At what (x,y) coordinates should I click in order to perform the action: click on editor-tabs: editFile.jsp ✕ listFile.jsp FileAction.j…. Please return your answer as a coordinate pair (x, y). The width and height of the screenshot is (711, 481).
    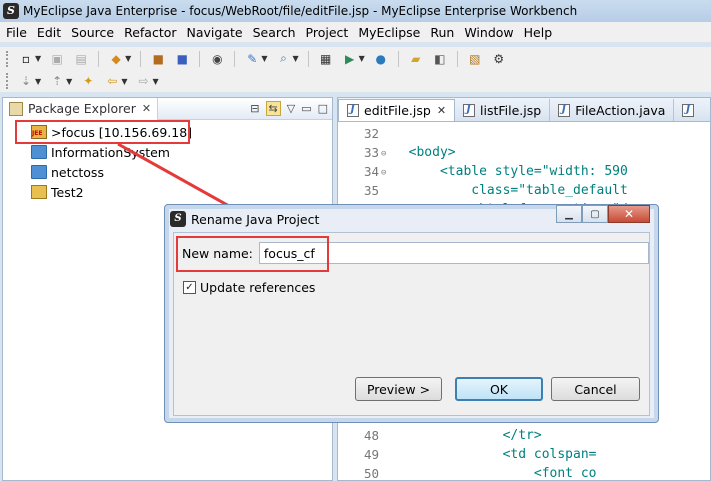
    Looking at the image, I should click on (524, 110).